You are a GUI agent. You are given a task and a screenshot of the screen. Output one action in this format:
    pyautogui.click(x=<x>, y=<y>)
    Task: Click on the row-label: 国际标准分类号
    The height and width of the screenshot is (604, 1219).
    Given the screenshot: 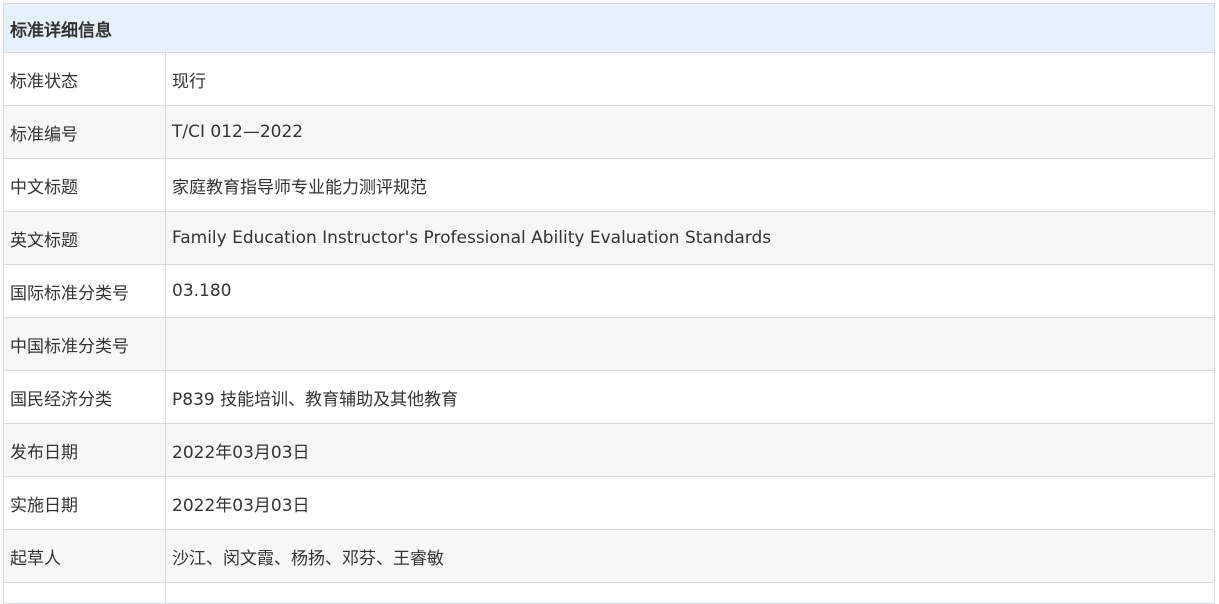 What is the action you would take?
    pyautogui.click(x=84, y=291)
    